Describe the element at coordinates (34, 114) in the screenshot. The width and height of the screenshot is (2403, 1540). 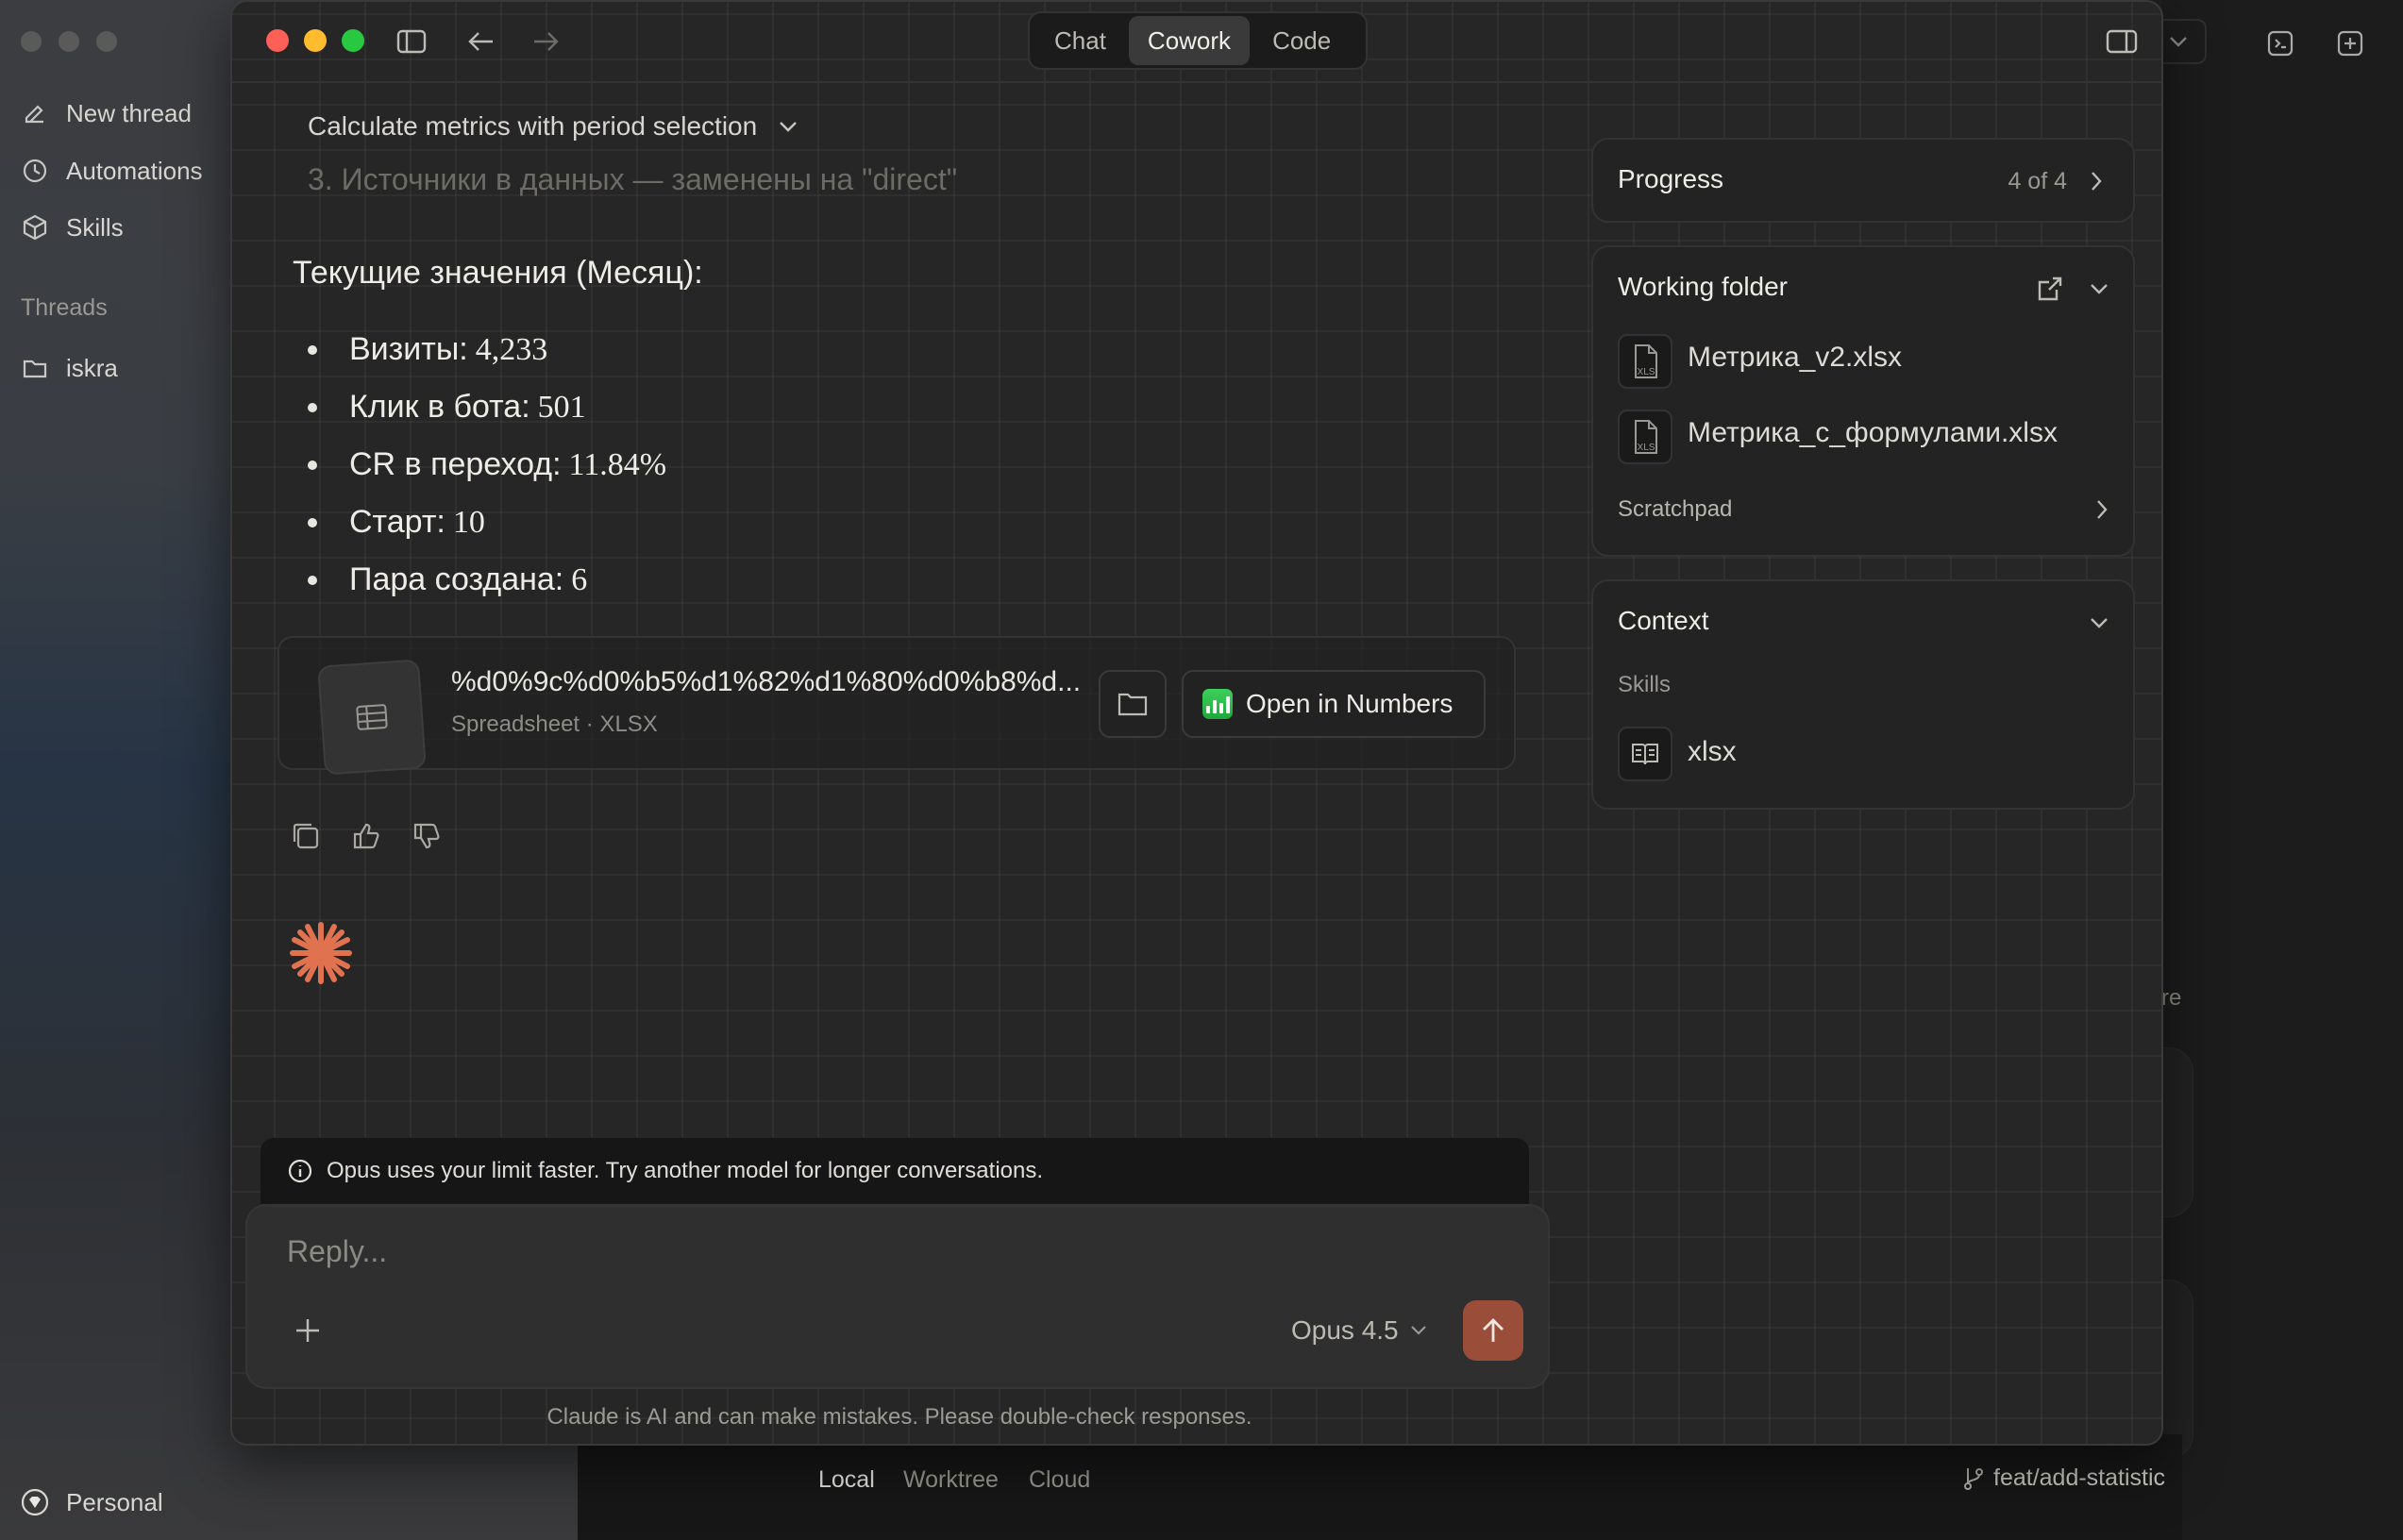
I see `edit-icon` at that location.